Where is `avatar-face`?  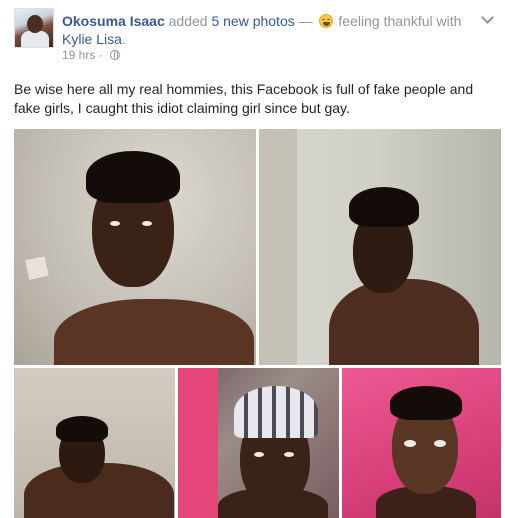
avatar-face is located at coordinates (35, 24).